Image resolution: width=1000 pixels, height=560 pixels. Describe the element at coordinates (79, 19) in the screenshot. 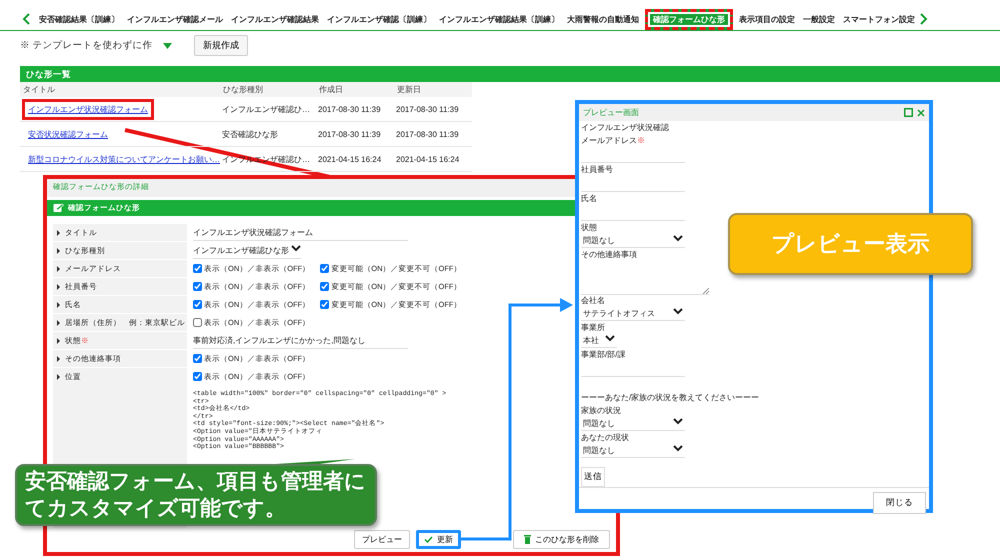

I see `tab: 安否確認結果〔訓練〕` at that location.